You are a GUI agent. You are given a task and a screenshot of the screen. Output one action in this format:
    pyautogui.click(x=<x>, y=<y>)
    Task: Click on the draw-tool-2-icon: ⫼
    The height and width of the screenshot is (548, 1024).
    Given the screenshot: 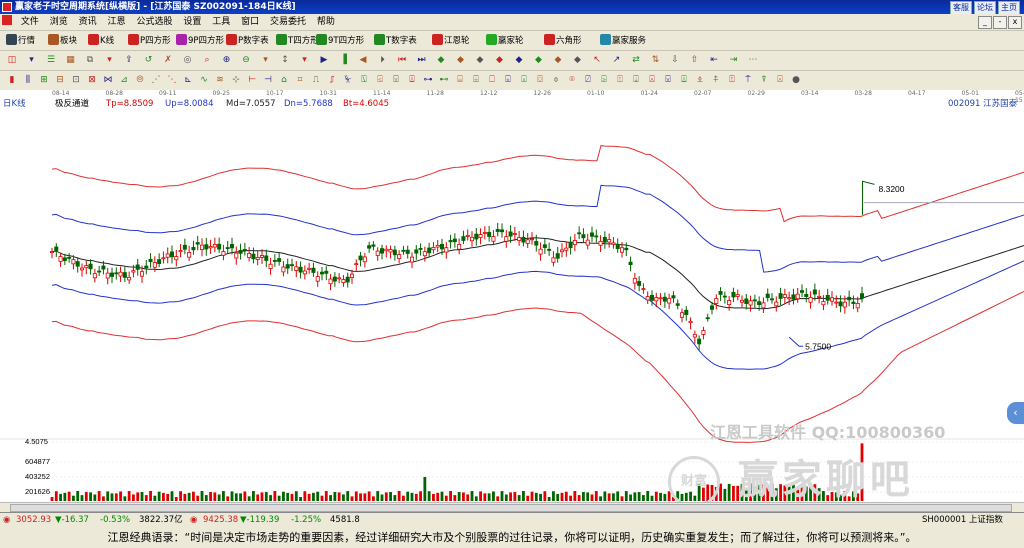 What is the action you would take?
    pyautogui.click(x=28, y=80)
    